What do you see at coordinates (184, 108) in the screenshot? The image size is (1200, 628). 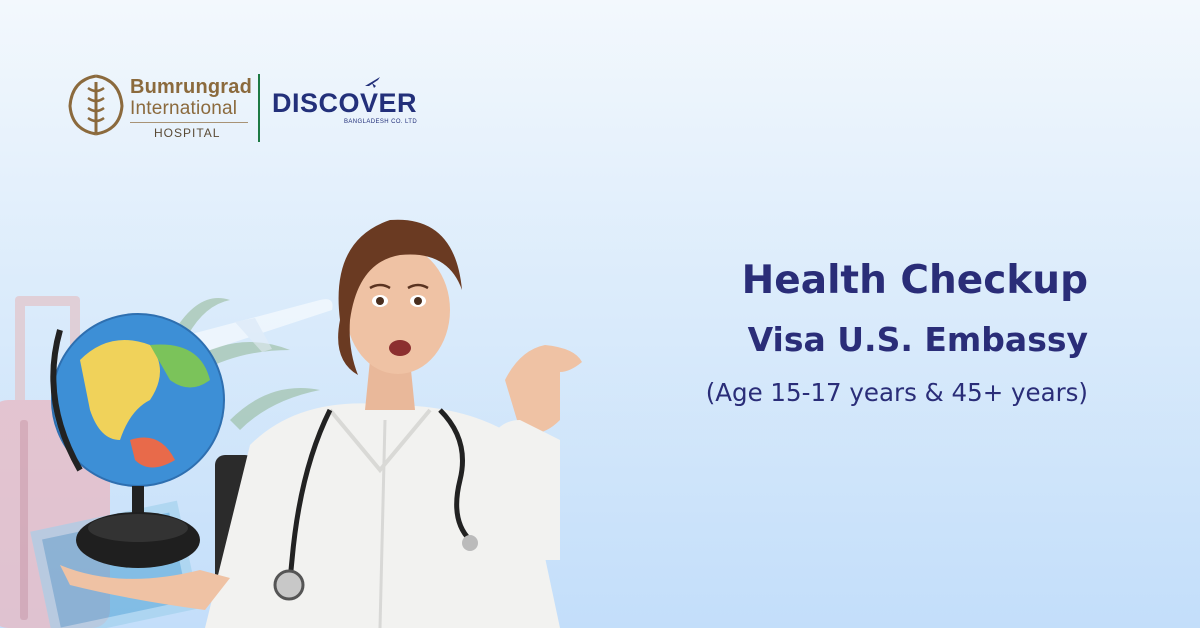 I see `bumrungrad-international: International` at bounding box center [184, 108].